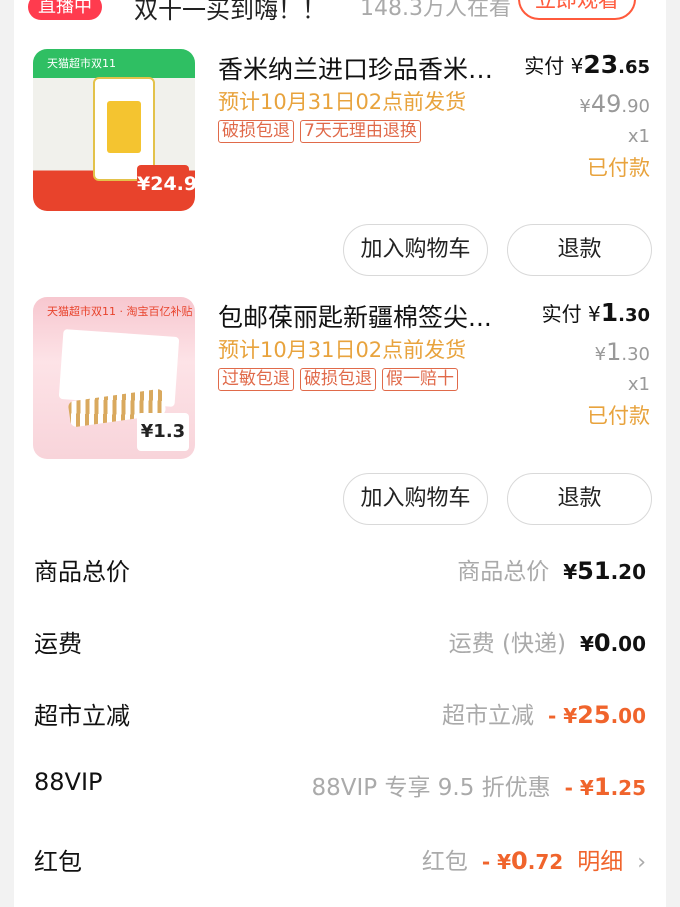 Image resolution: width=680 pixels, height=907 pixels. I want to click on summary-value: - ¥1.25, so click(605, 787).